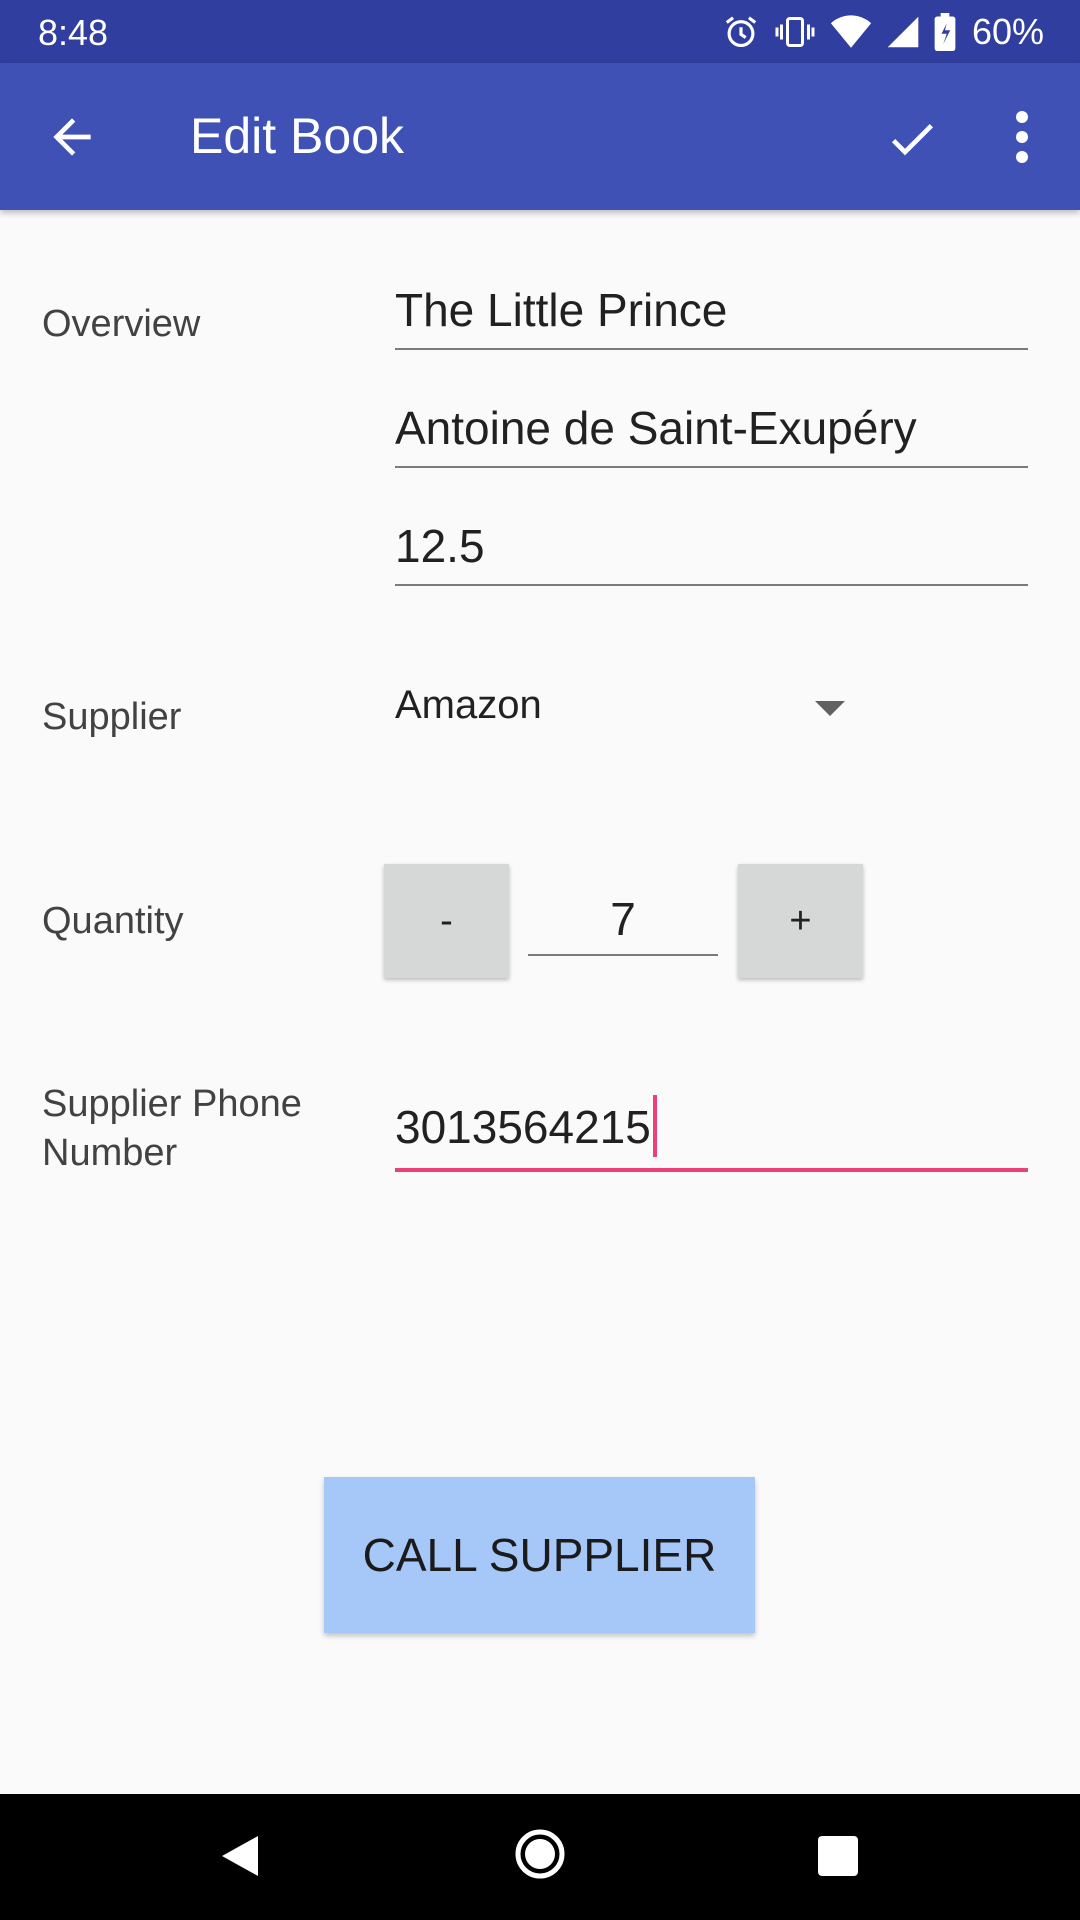 This screenshot has width=1080, height=1920. Describe the element at coordinates (540, 1854) in the screenshot. I see `nav-home-icon` at that location.